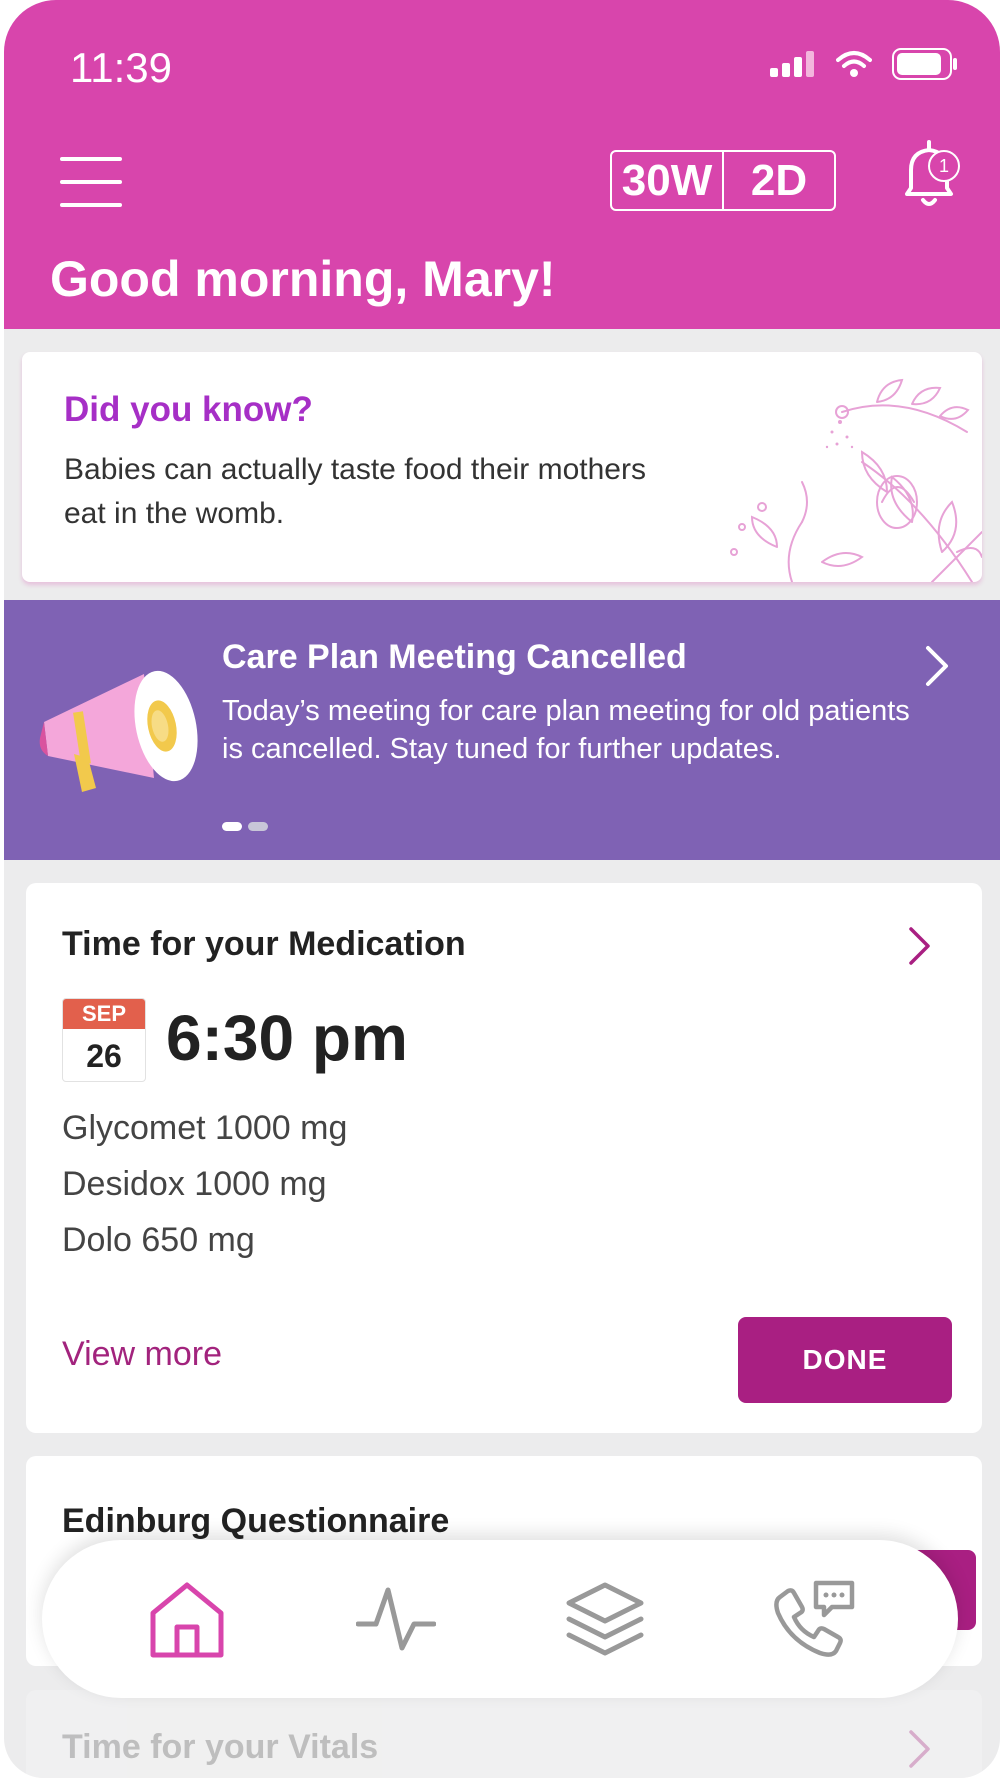 This screenshot has height=1778, width=1000. I want to click on nav-contact, so click(814, 1619).